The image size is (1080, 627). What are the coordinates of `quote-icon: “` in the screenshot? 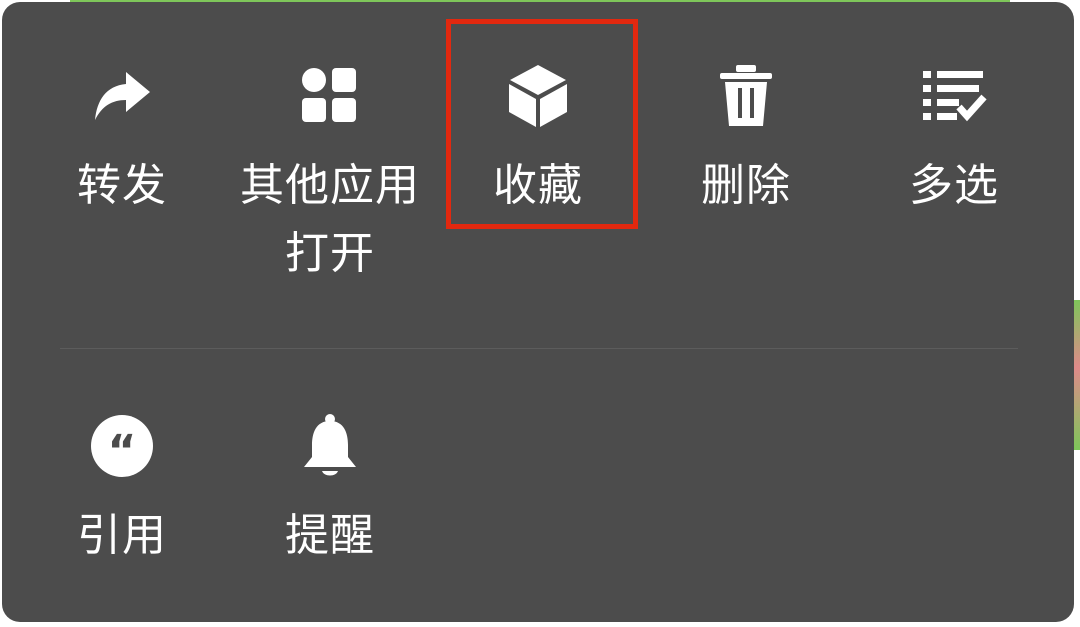 It's located at (122, 446).